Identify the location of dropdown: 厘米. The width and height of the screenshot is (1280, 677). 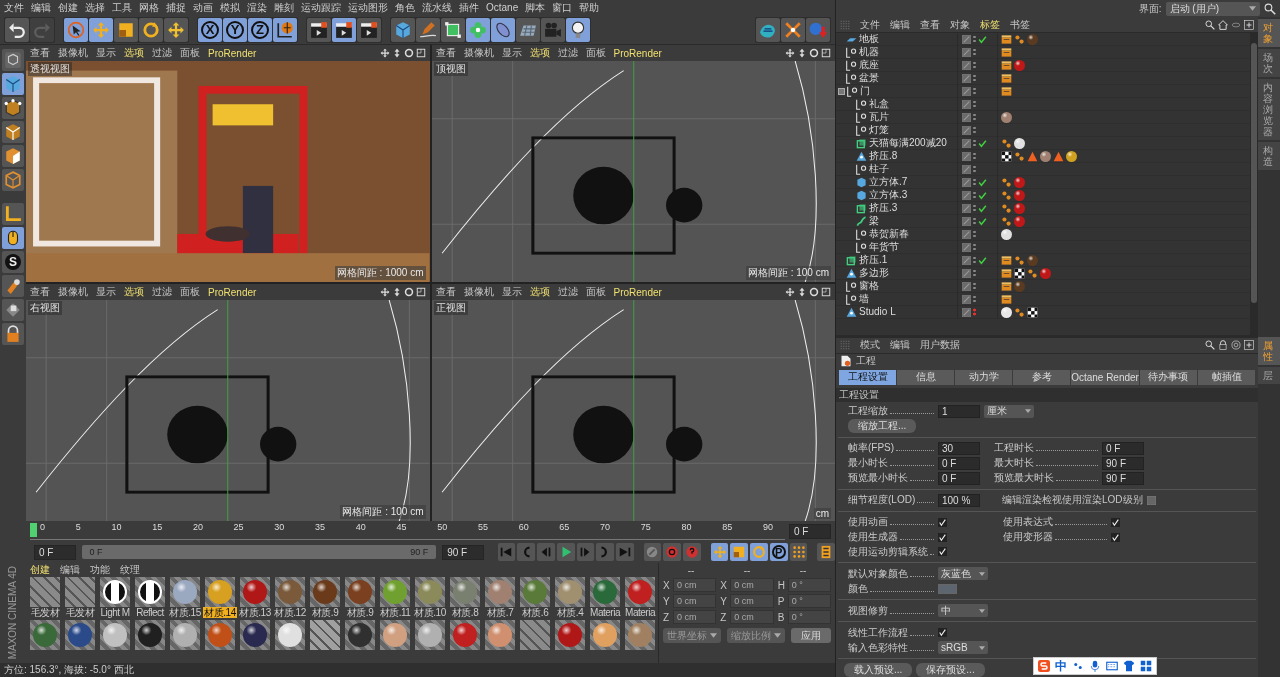
(1009, 411).